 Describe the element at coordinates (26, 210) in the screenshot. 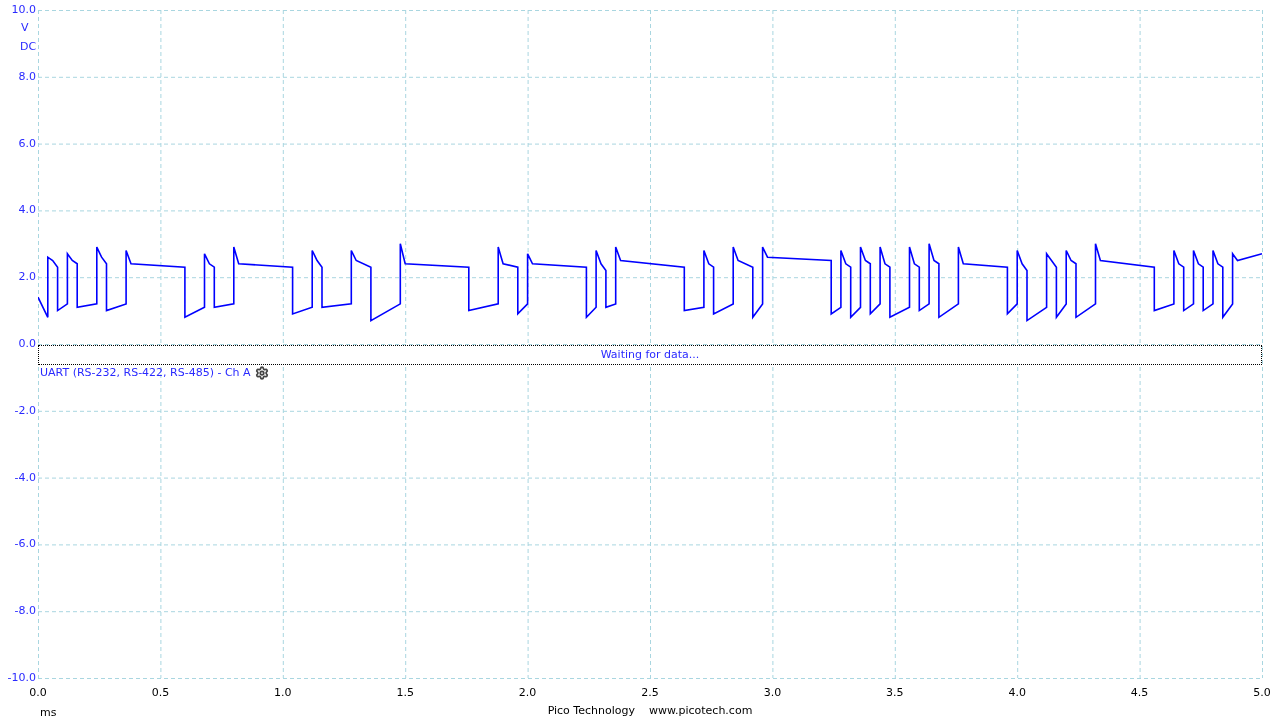

I see `y-axis-label: 4.0` at that location.